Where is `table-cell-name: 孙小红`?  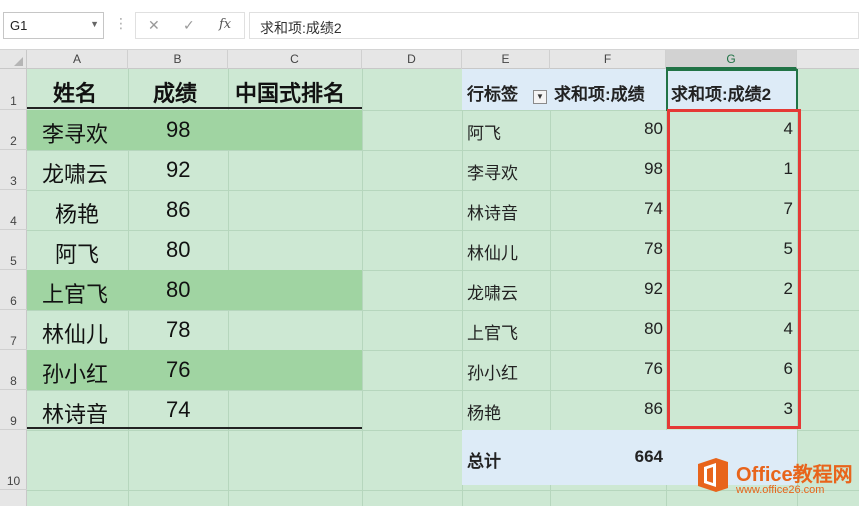
table-cell-name: 孙小红 is located at coordinates (75, 373).